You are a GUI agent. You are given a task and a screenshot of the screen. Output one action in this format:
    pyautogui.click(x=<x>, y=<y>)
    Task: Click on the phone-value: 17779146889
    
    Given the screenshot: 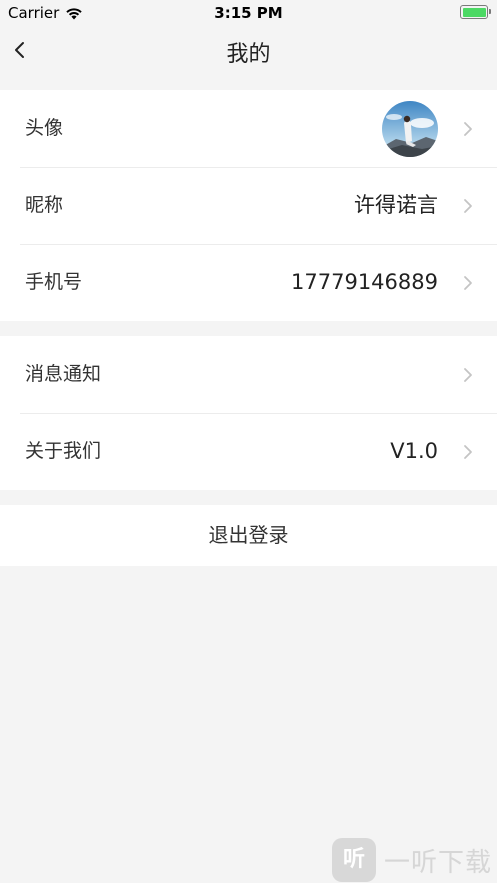 What is the action you would take?
    pyautogui.click(x=364, y=282)
    